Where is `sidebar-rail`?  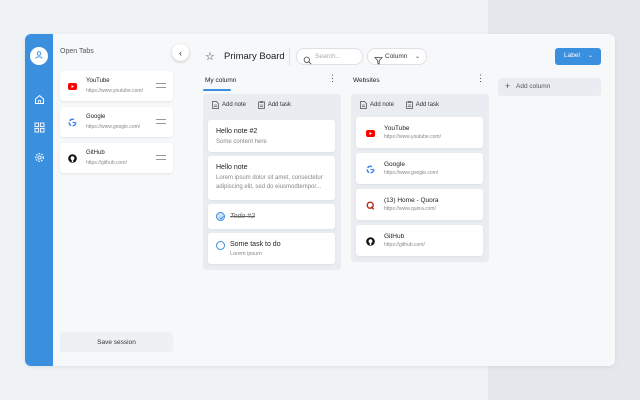
sidebar-rail is located at coordinates (39, 200).